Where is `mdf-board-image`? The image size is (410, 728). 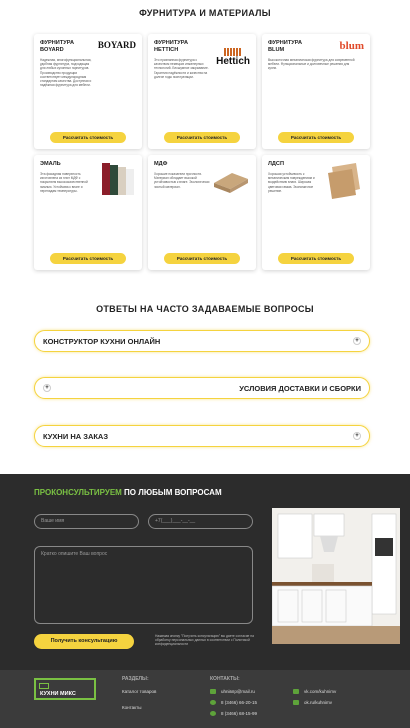 mdf-board-image is located at coordinates (231, 183).